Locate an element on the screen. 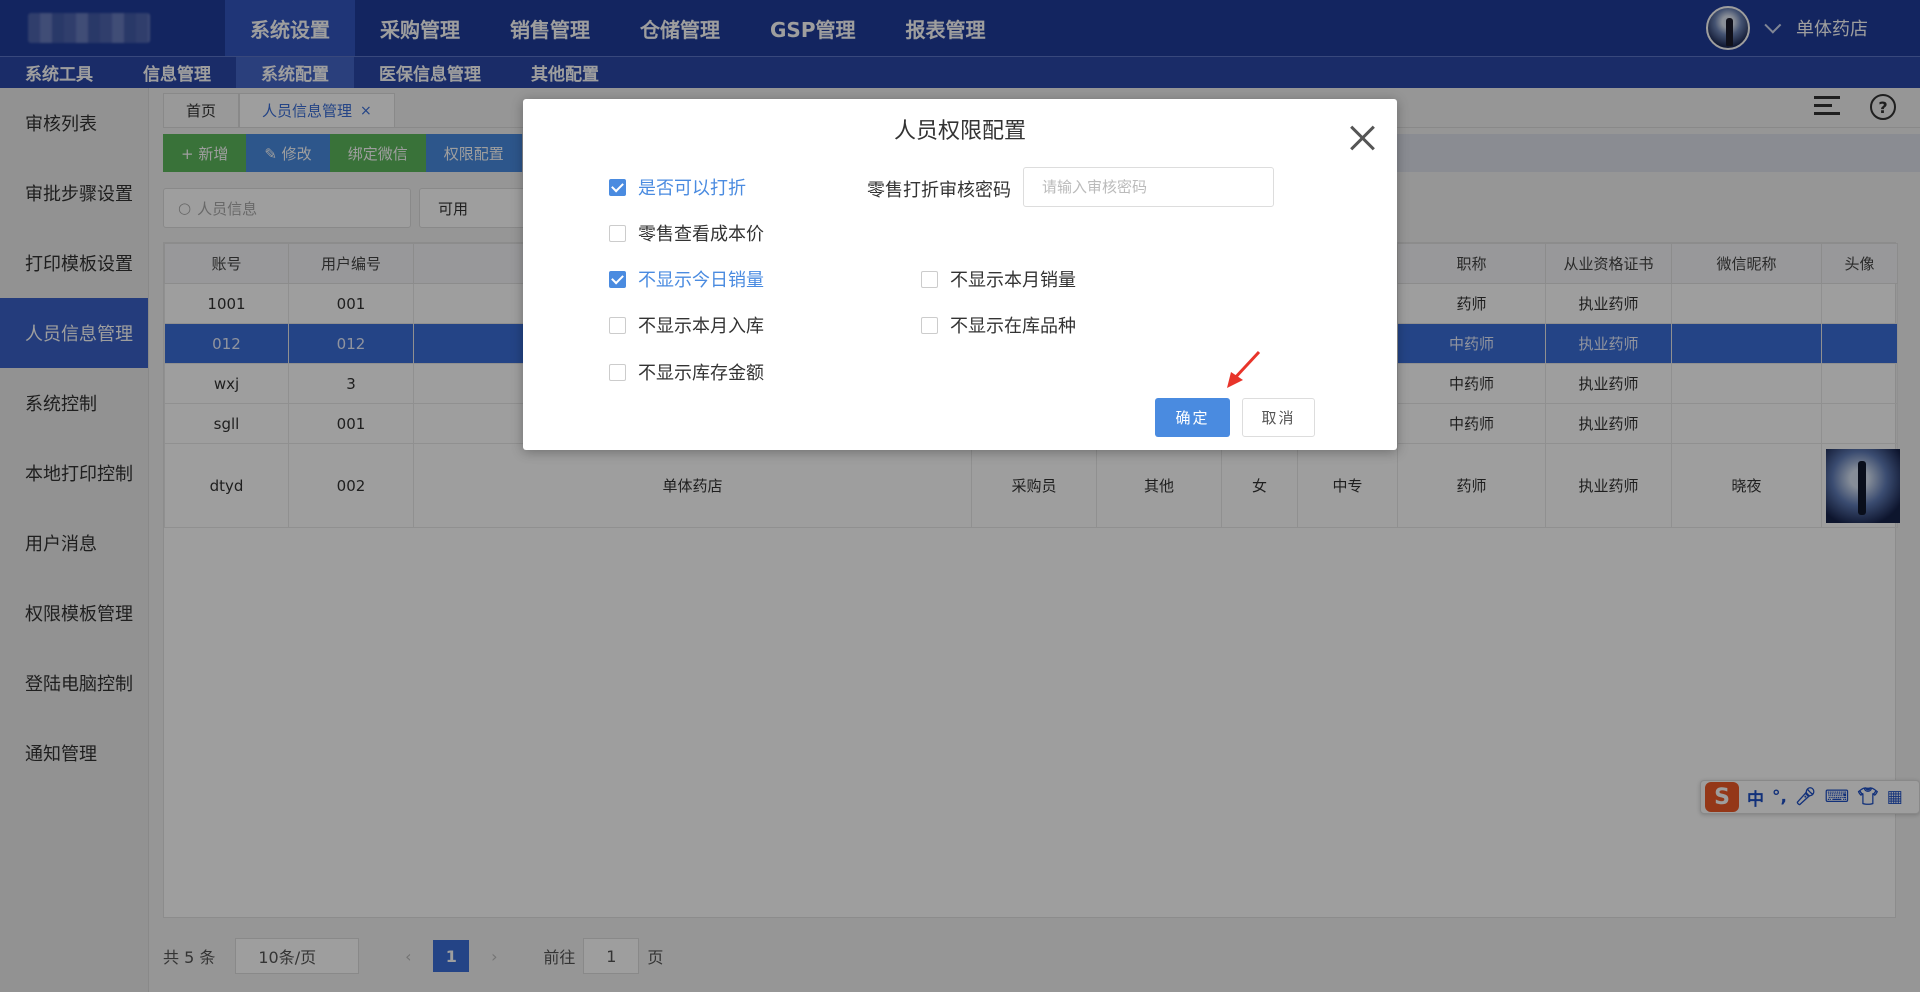 Image resolution: width=1920 pixels, height=992 pixels. dialog-title: 人员权限配置 is located at coordinates (959, 131).